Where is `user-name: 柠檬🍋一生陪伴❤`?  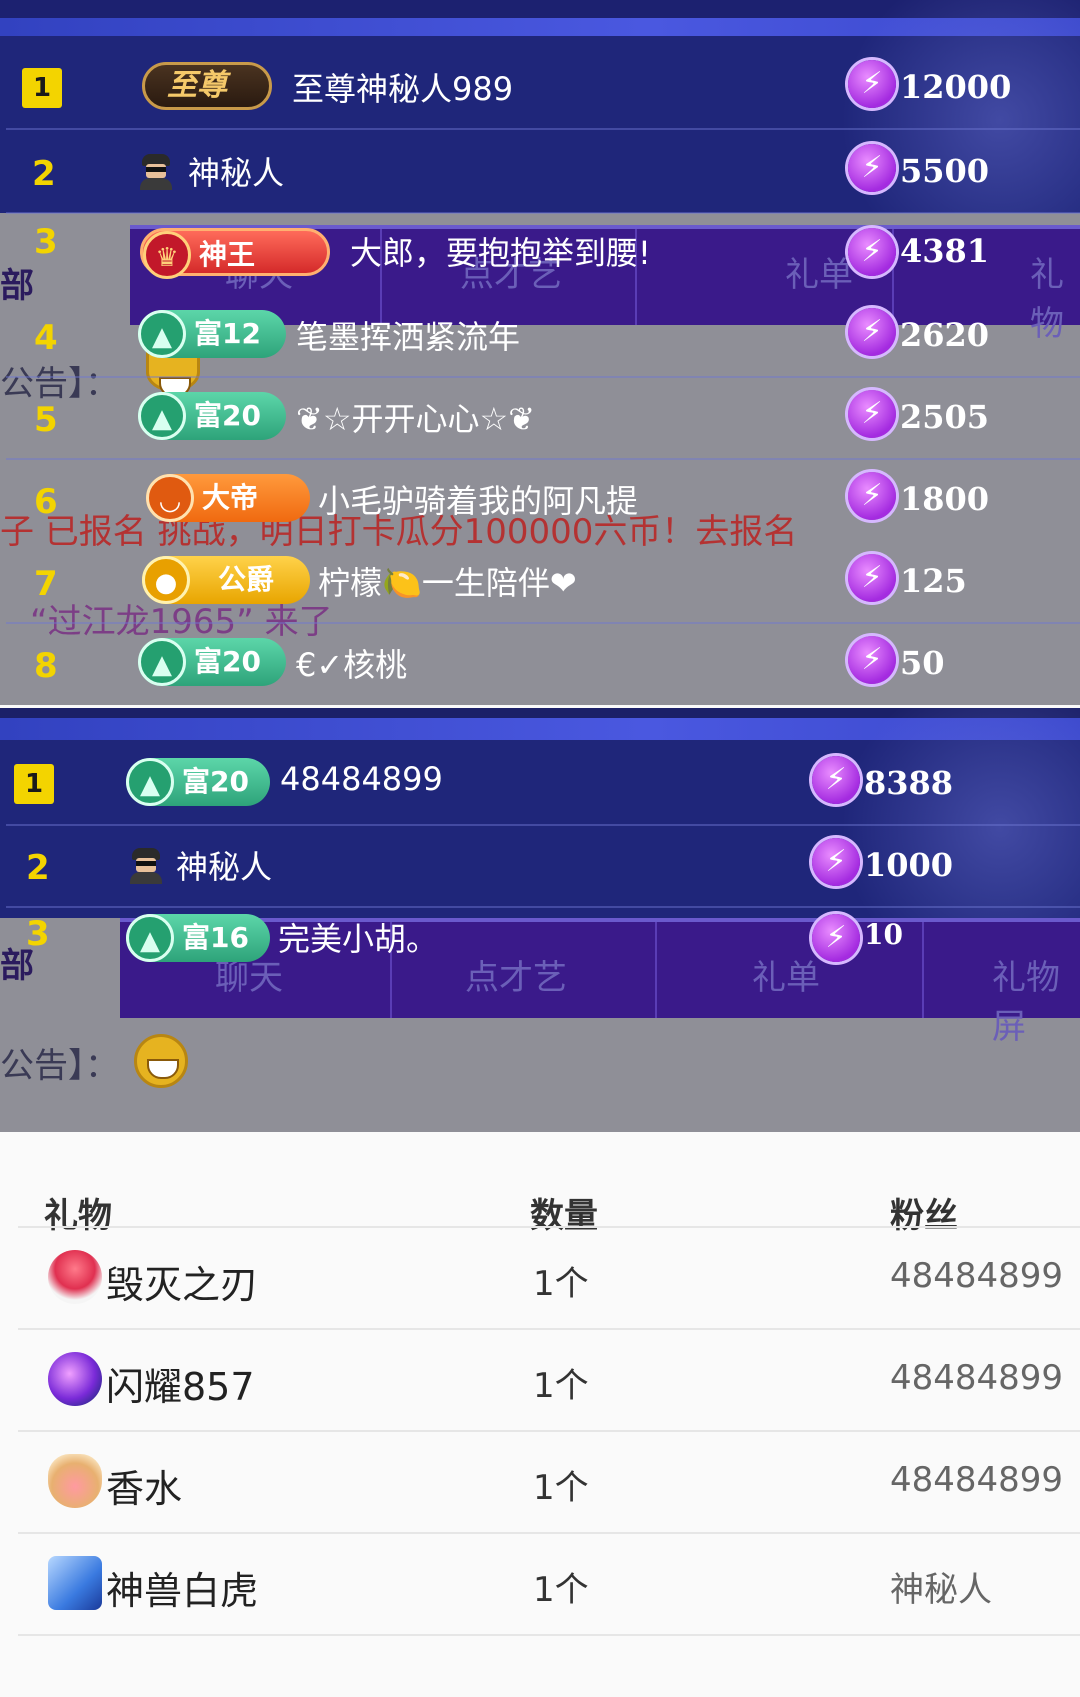 user-name: 柠檬🍋一生陪伴❤ is located at coordinates (447, 583).